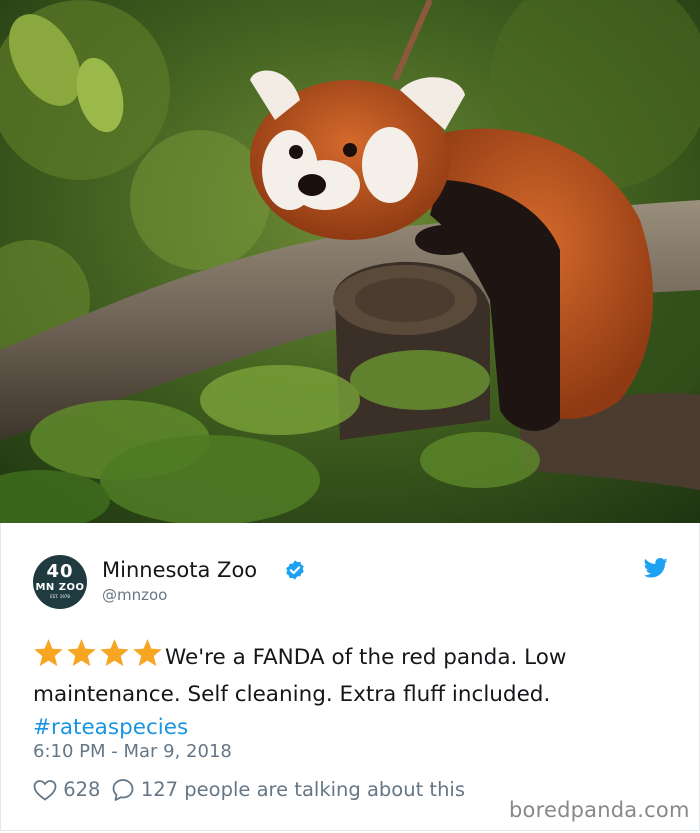  What do you see at coordinates (656, 568) in the screenshot?
I see `twitter-bird-icon` at bounding box center [656, 568].